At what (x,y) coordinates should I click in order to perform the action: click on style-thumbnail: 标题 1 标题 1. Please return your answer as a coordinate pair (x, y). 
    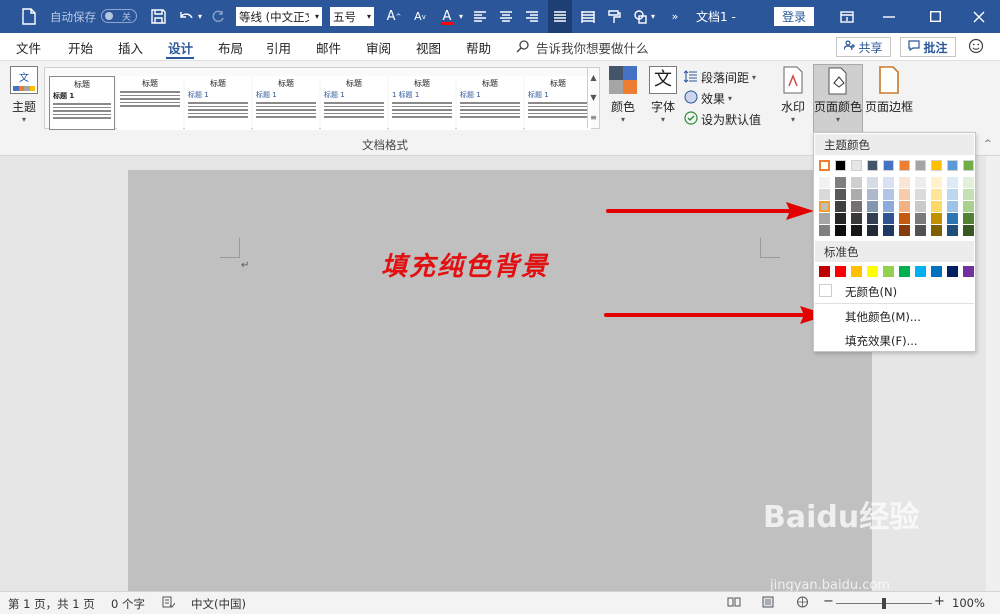
    Looking at the image, I should click on (422, 103).